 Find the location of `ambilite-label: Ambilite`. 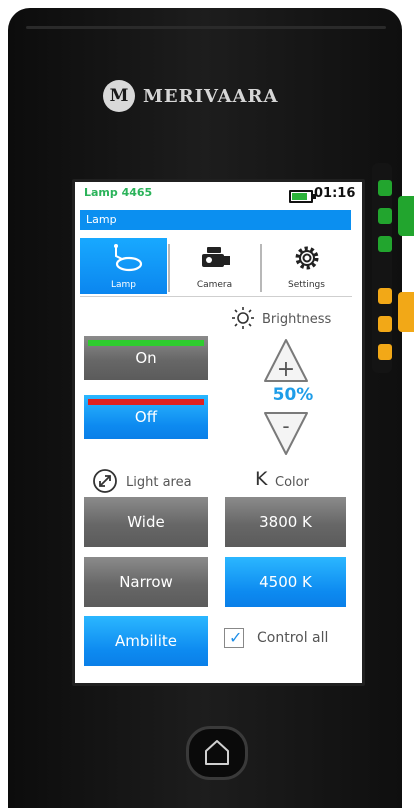

ambilite-label: Ambilite is located at coordinates (145, 641).